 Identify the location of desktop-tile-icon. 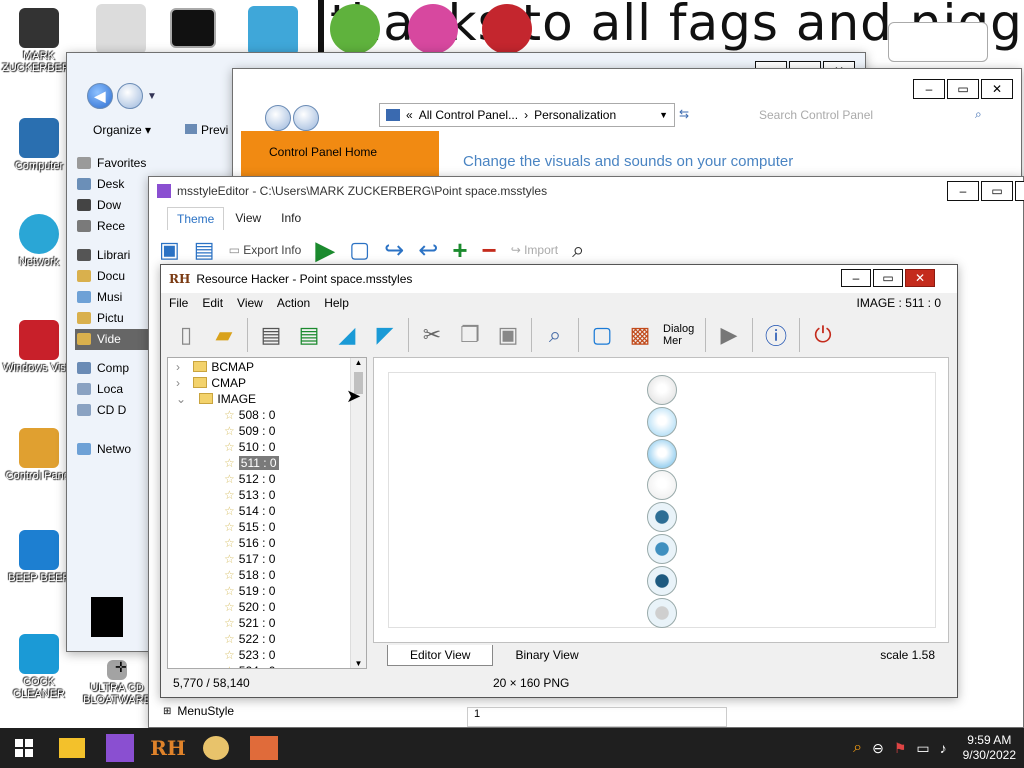
(273, 31).